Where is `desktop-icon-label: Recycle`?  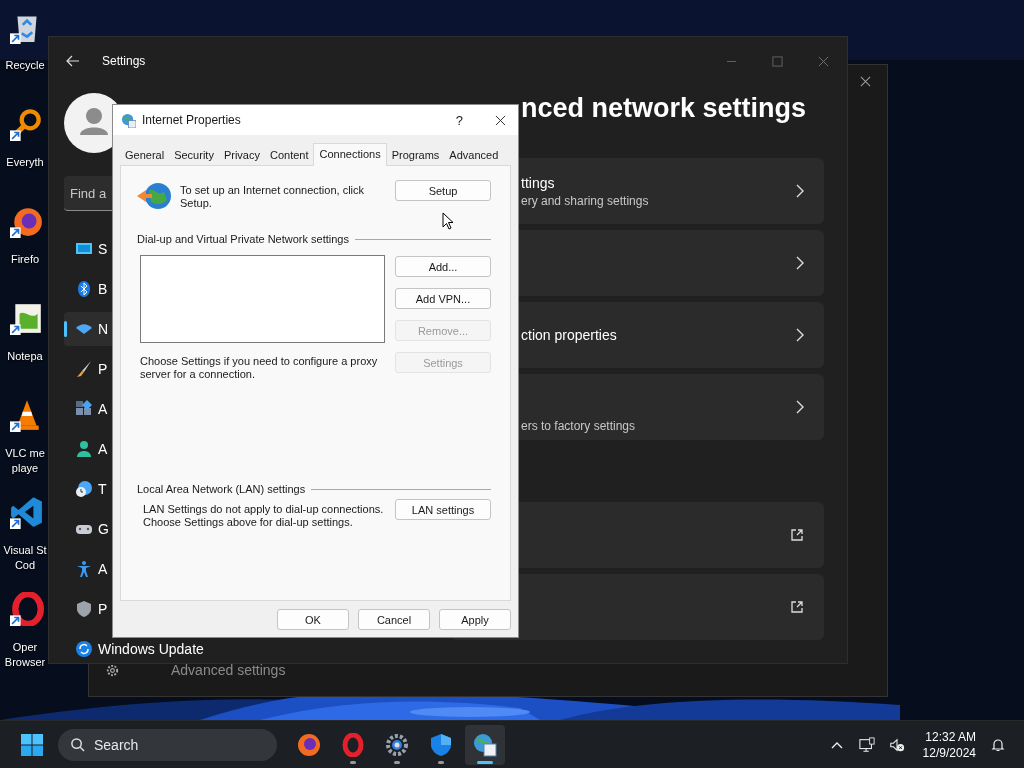 desktop-icon-label: Recycle is located at coordinates (25, 65).